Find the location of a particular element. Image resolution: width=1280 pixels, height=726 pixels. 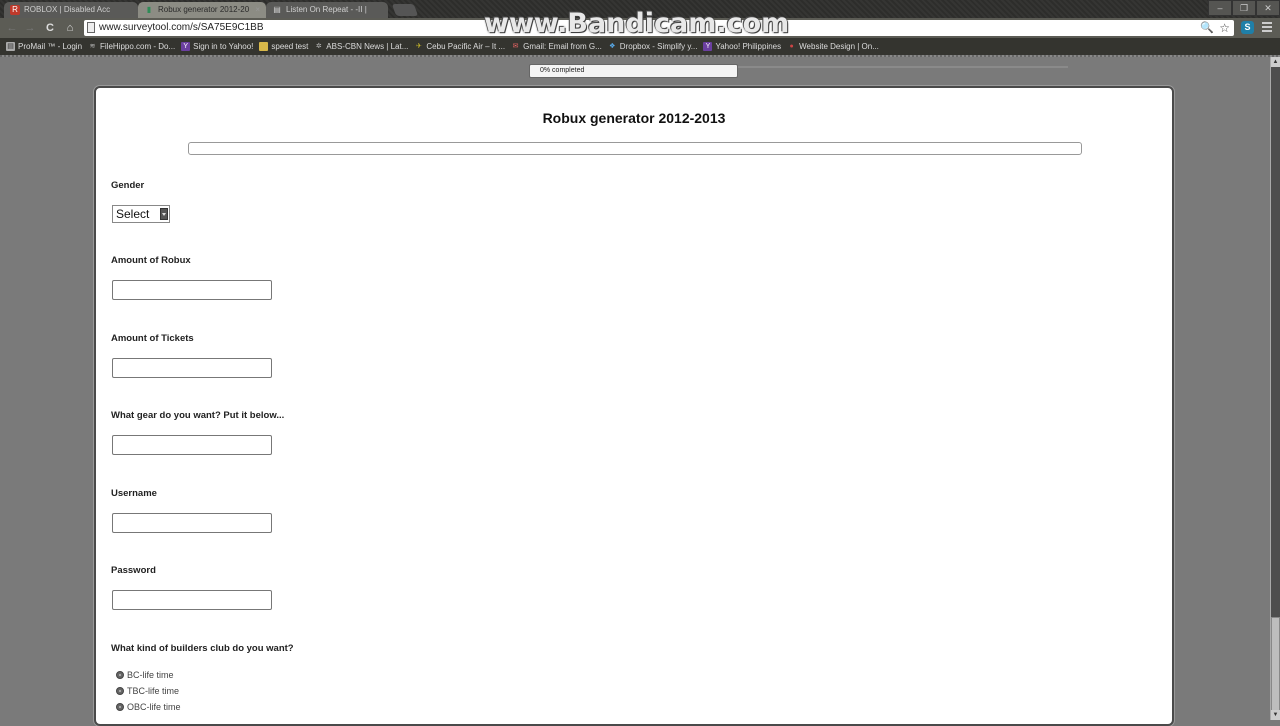

vertical-scrollbar: ▲ ▼ is located at coordinates (1275, 388).